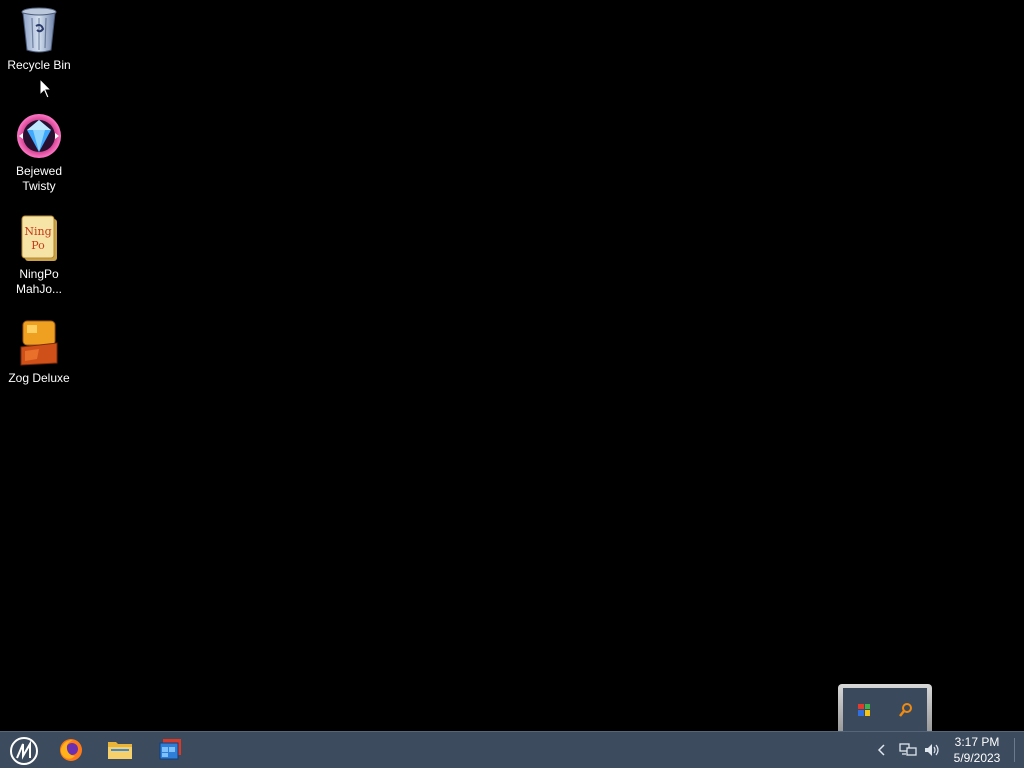  Describe the element at coordinates (39, 30) in the screenshot. I see `recycle-bin-icon` at that location.